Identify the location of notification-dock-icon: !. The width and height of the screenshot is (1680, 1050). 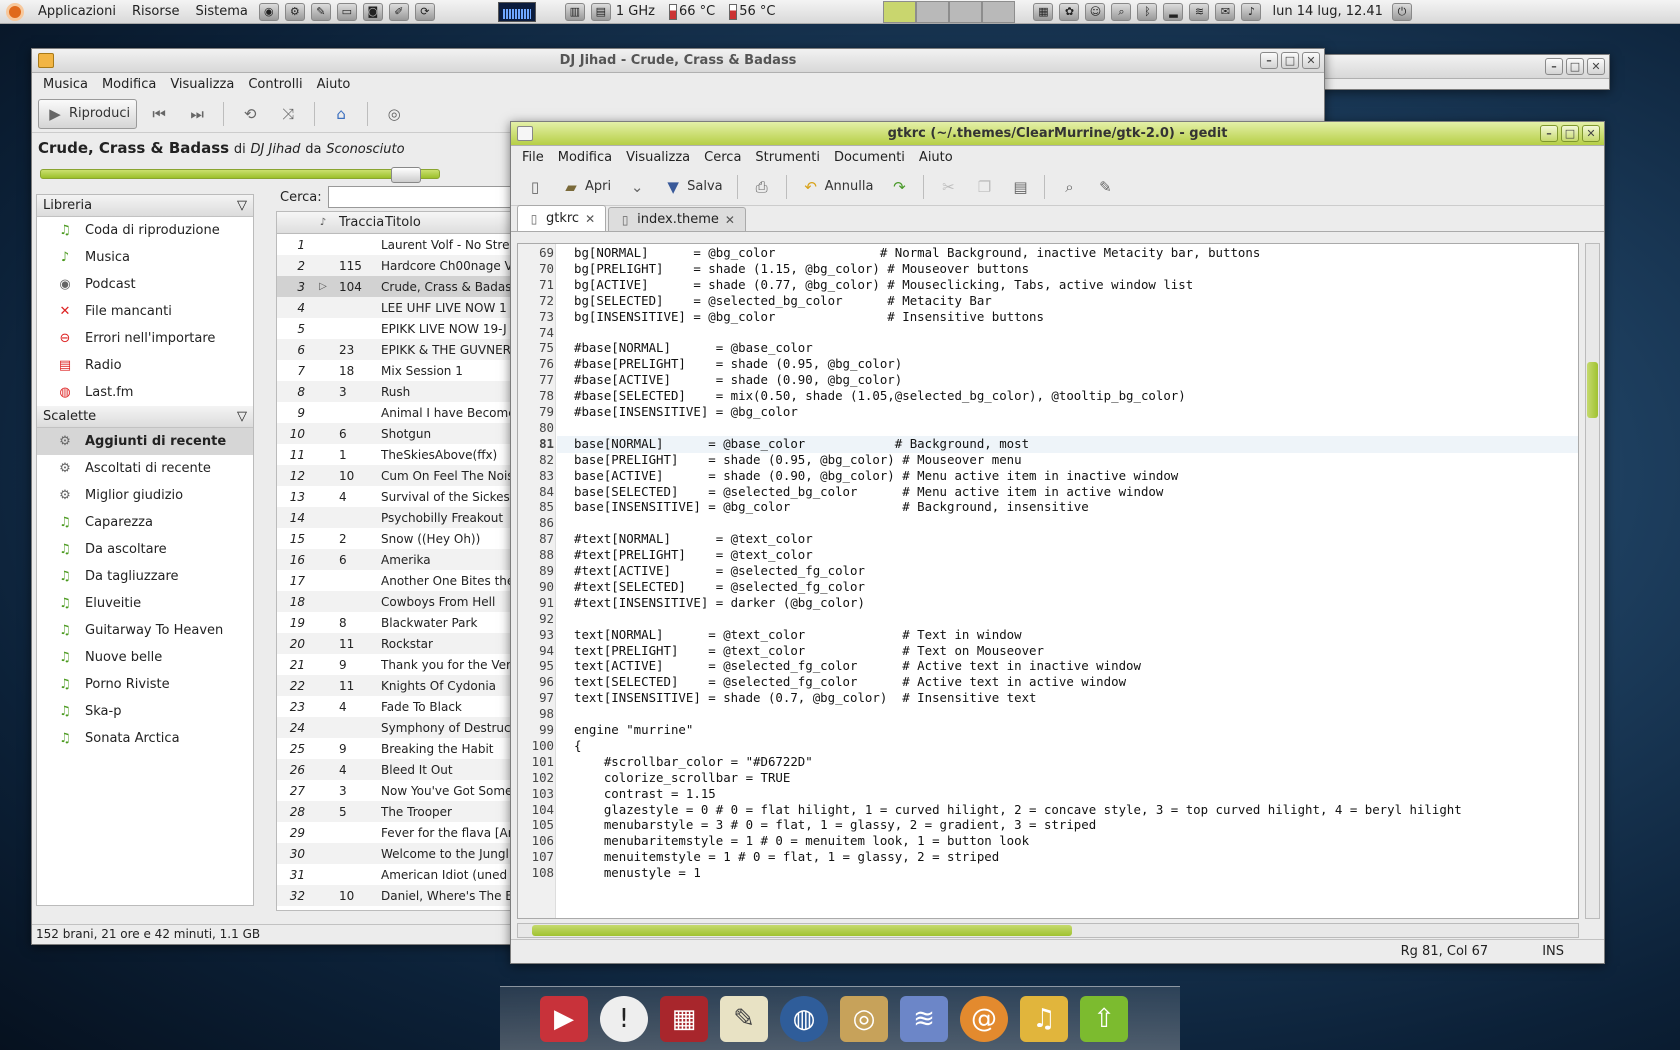
(624, 1018).